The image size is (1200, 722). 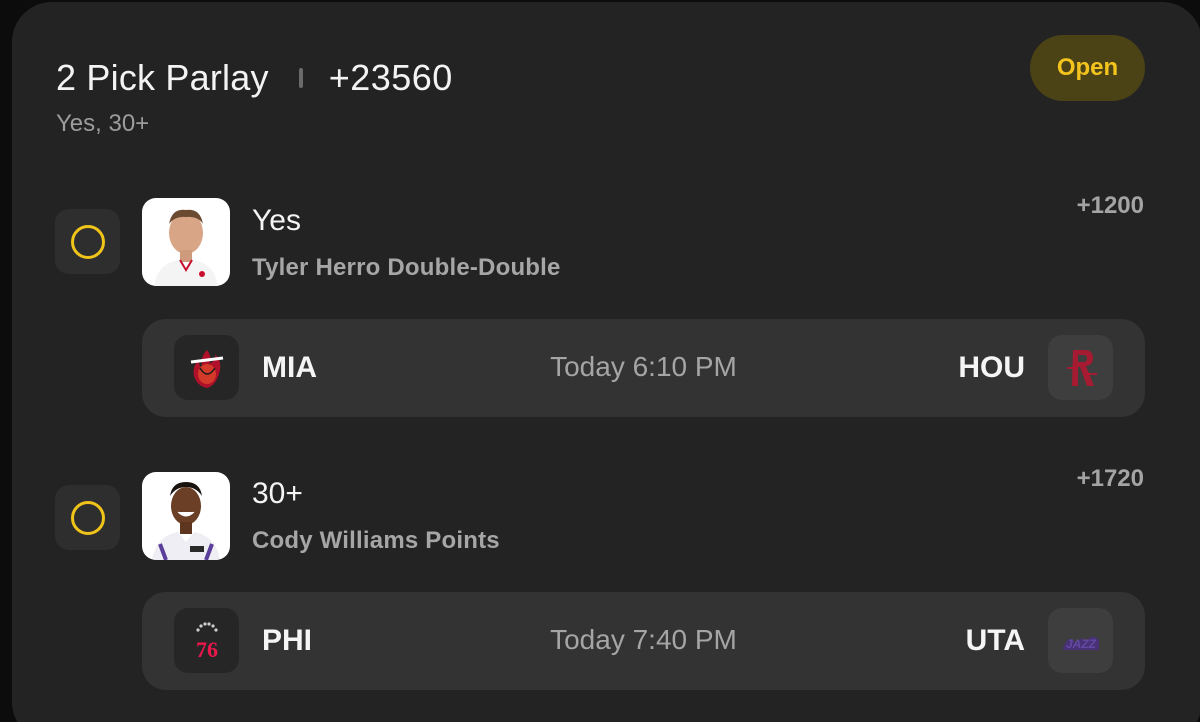 I want to click on parlay-header: 2 Pick Parlay +23560, so click(x=254, y=78).